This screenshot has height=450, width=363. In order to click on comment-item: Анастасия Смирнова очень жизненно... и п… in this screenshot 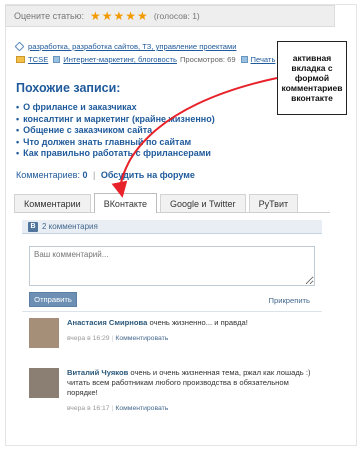, I will do `click(174, 334)`.